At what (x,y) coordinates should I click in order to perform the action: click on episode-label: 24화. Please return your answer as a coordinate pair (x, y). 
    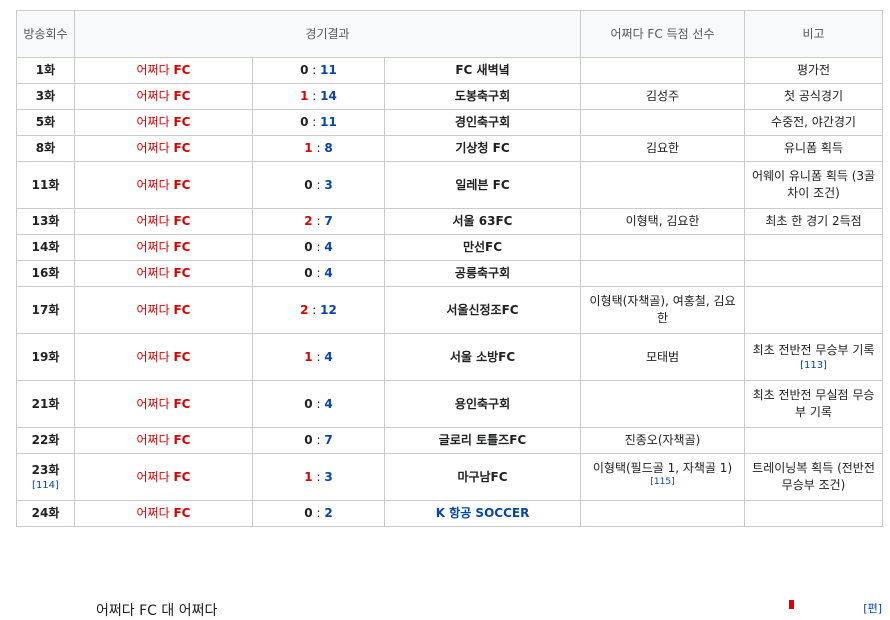
    Looking at the image, I should click on (45, 513).